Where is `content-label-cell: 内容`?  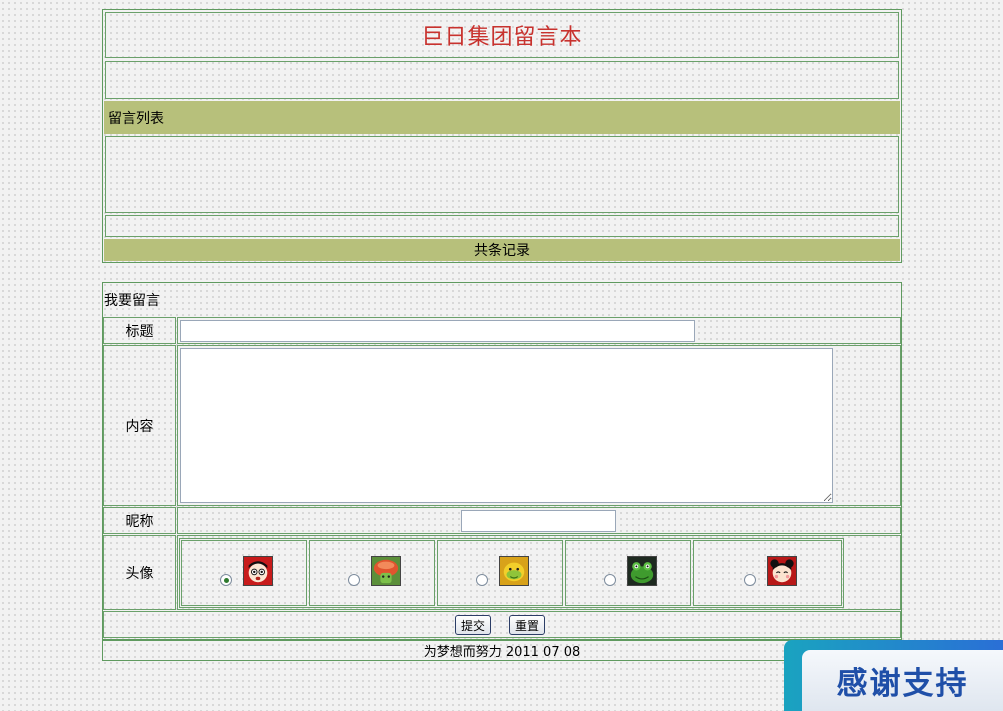
content-label-cell: 内容 is located at coordinates (139, 425).